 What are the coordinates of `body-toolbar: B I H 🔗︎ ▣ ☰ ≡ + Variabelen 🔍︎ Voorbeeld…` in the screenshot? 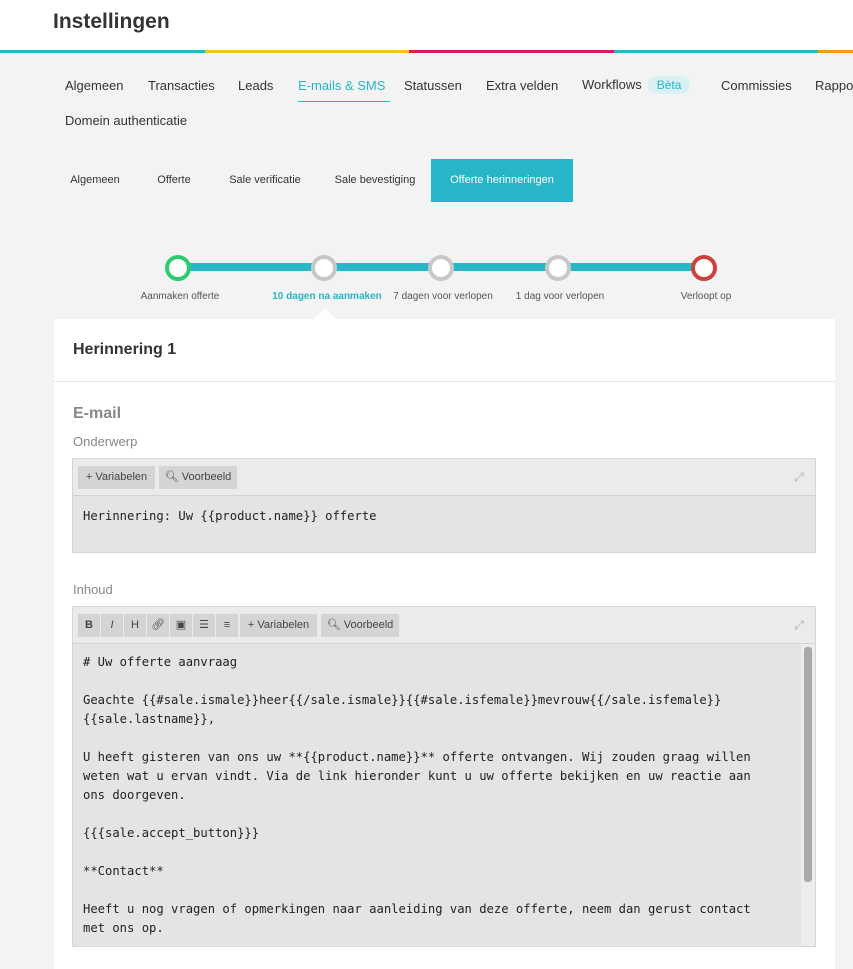 It's located at (444, 625).